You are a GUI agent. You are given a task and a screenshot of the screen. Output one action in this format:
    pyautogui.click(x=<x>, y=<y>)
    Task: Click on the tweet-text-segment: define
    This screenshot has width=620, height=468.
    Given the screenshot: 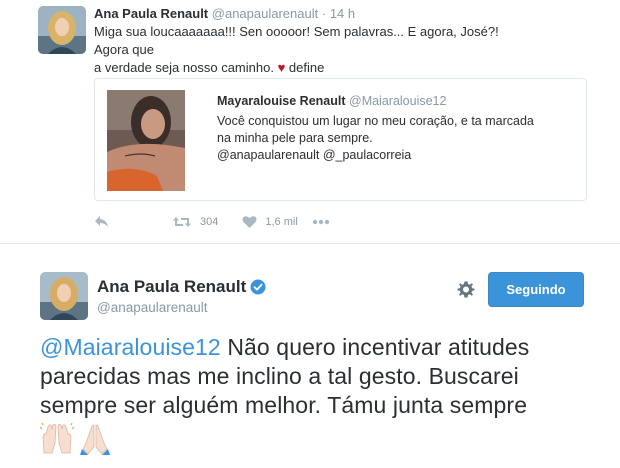 What is the action you would take?
    pyautogui.click(x=306, y=67)
    